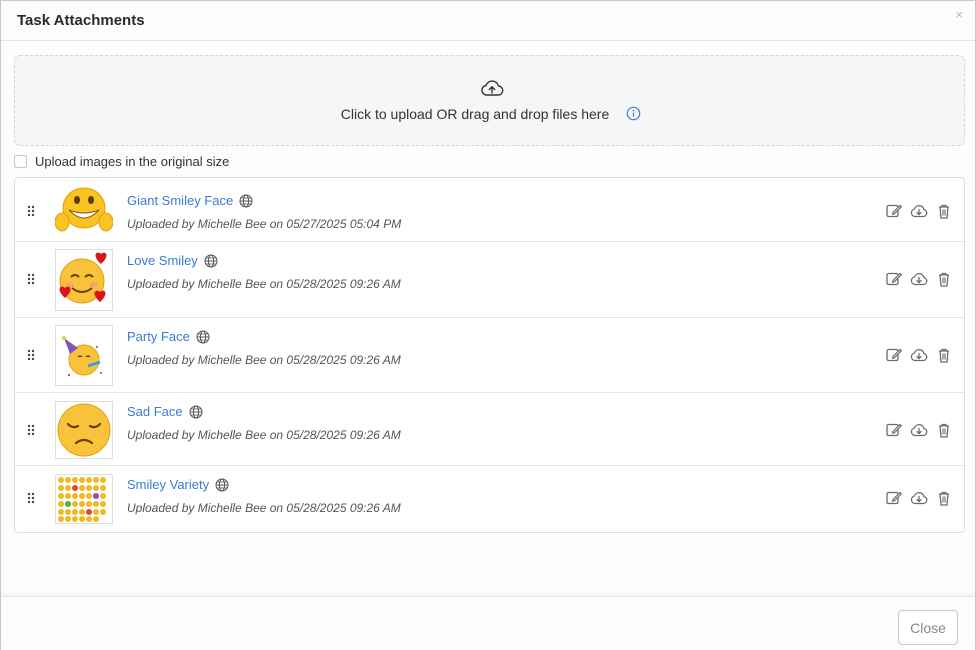  I want to click on smiley-variety-thumbnail, so click(84, 499).